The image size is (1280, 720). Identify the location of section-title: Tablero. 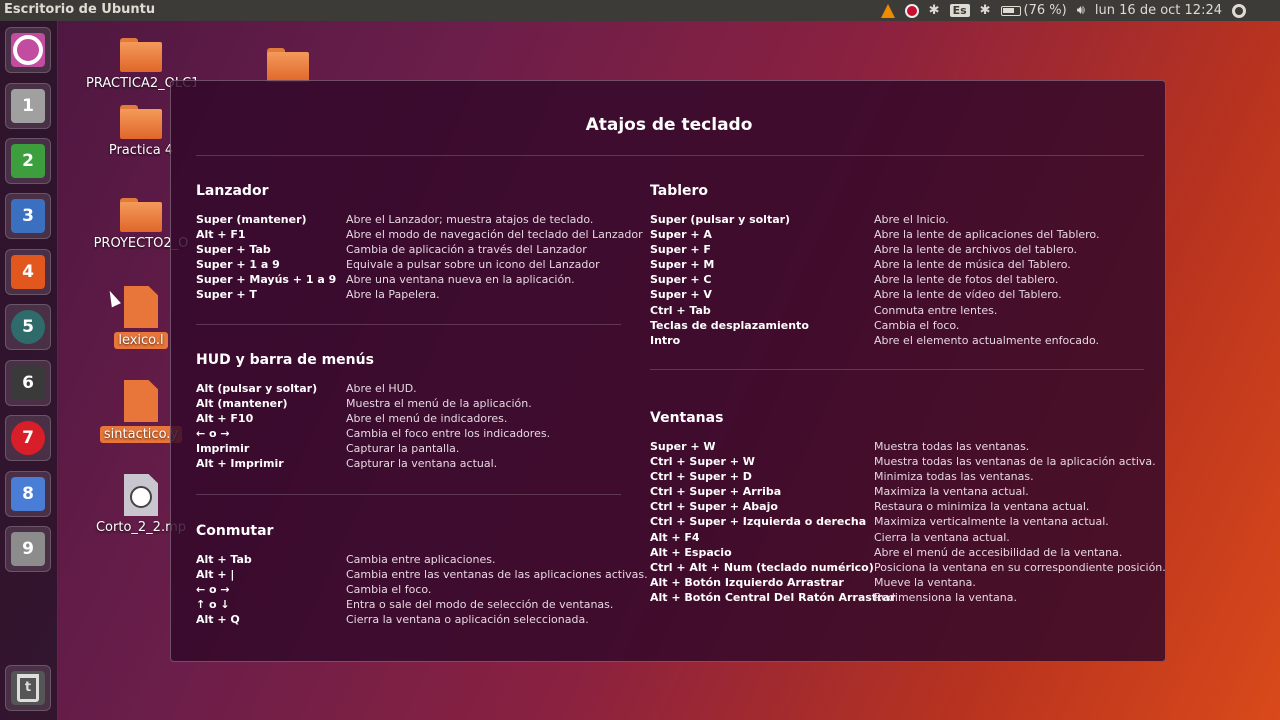
(679, 191).